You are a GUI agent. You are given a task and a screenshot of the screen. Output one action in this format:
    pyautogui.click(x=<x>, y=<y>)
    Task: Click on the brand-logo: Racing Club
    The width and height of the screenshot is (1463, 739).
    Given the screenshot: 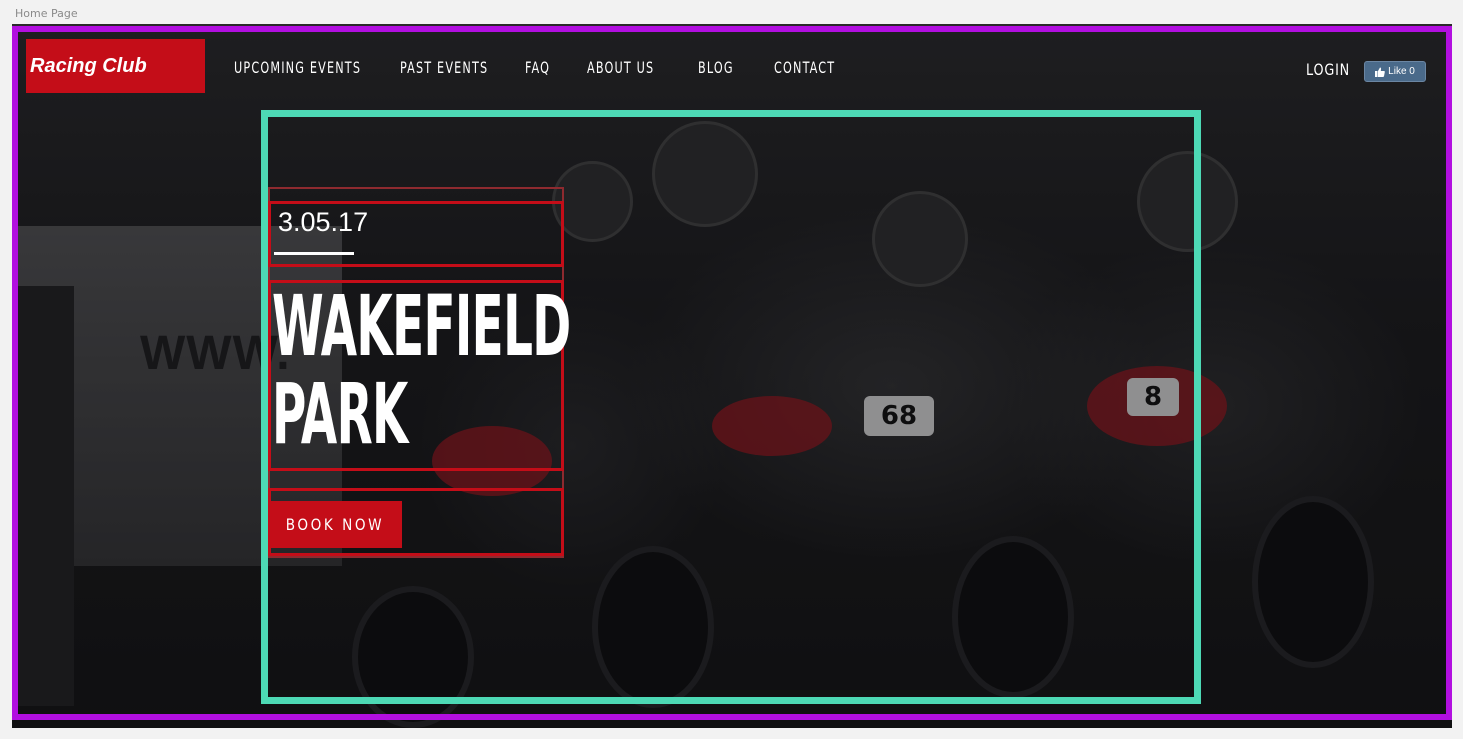 What is the action you would take?
    pyautogui.click(x=115, y=66)
    